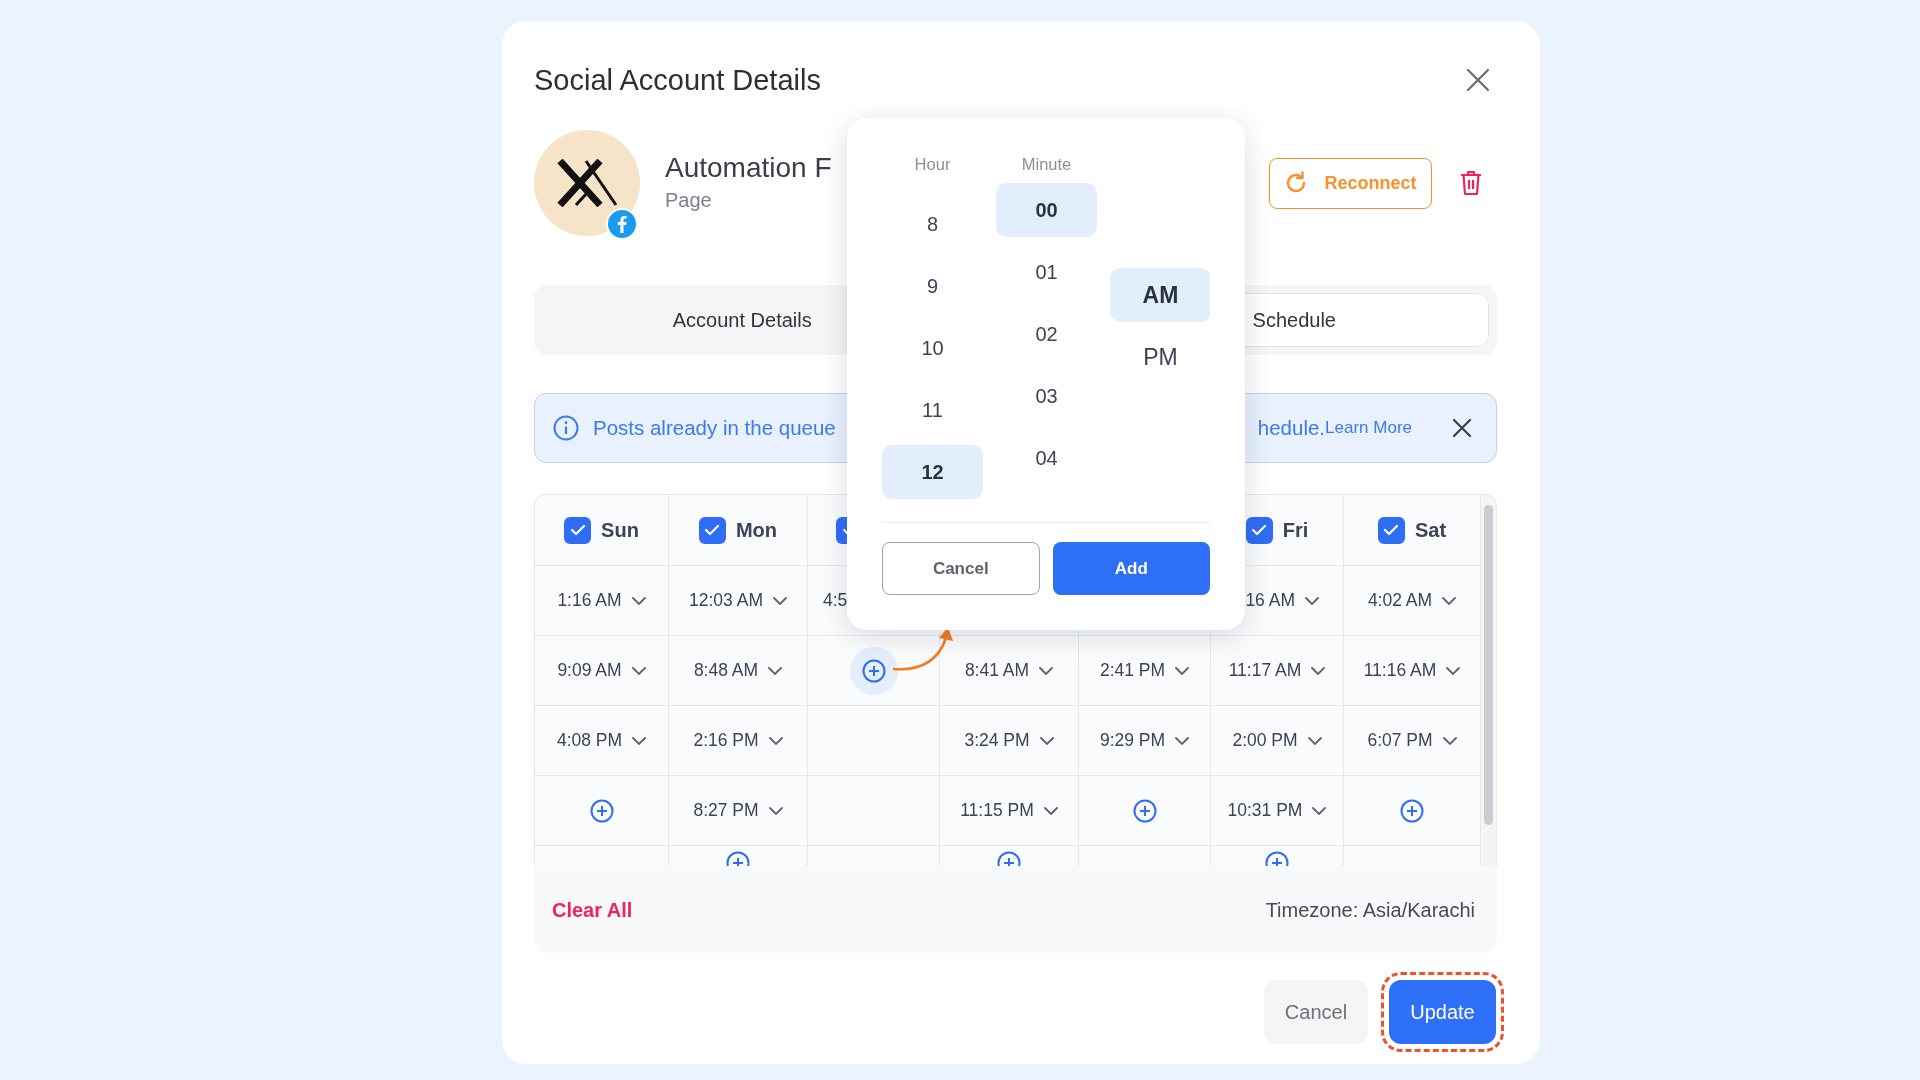  Describe the element at coordinates (1046, 458) in the screenshot. I see `time-option: 04` at that location.